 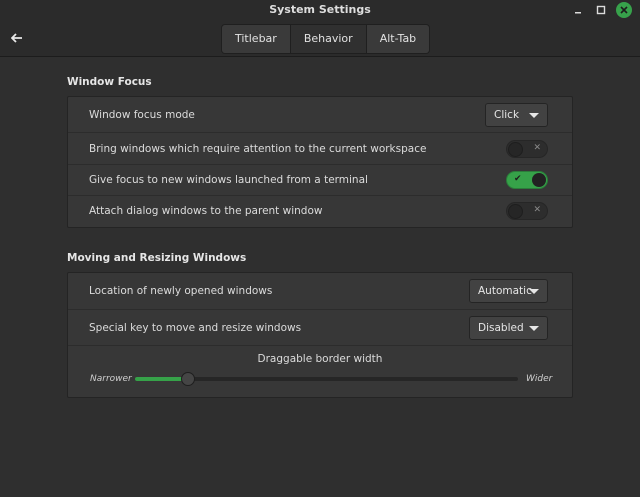 I want to click on back-arrow-icon, so click(x=16, y=38).